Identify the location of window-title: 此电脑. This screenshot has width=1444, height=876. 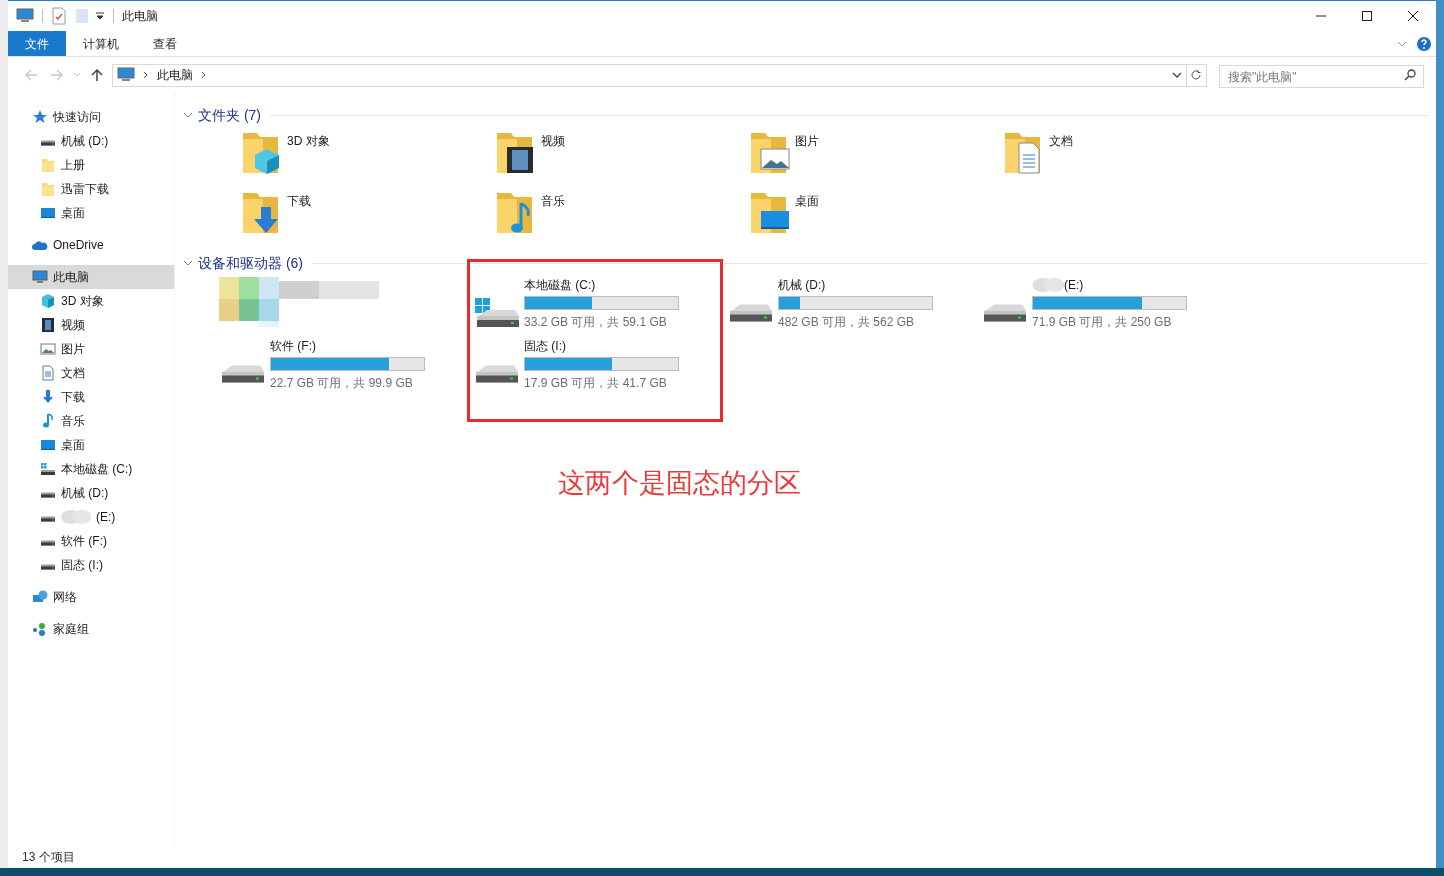
(140, 16).